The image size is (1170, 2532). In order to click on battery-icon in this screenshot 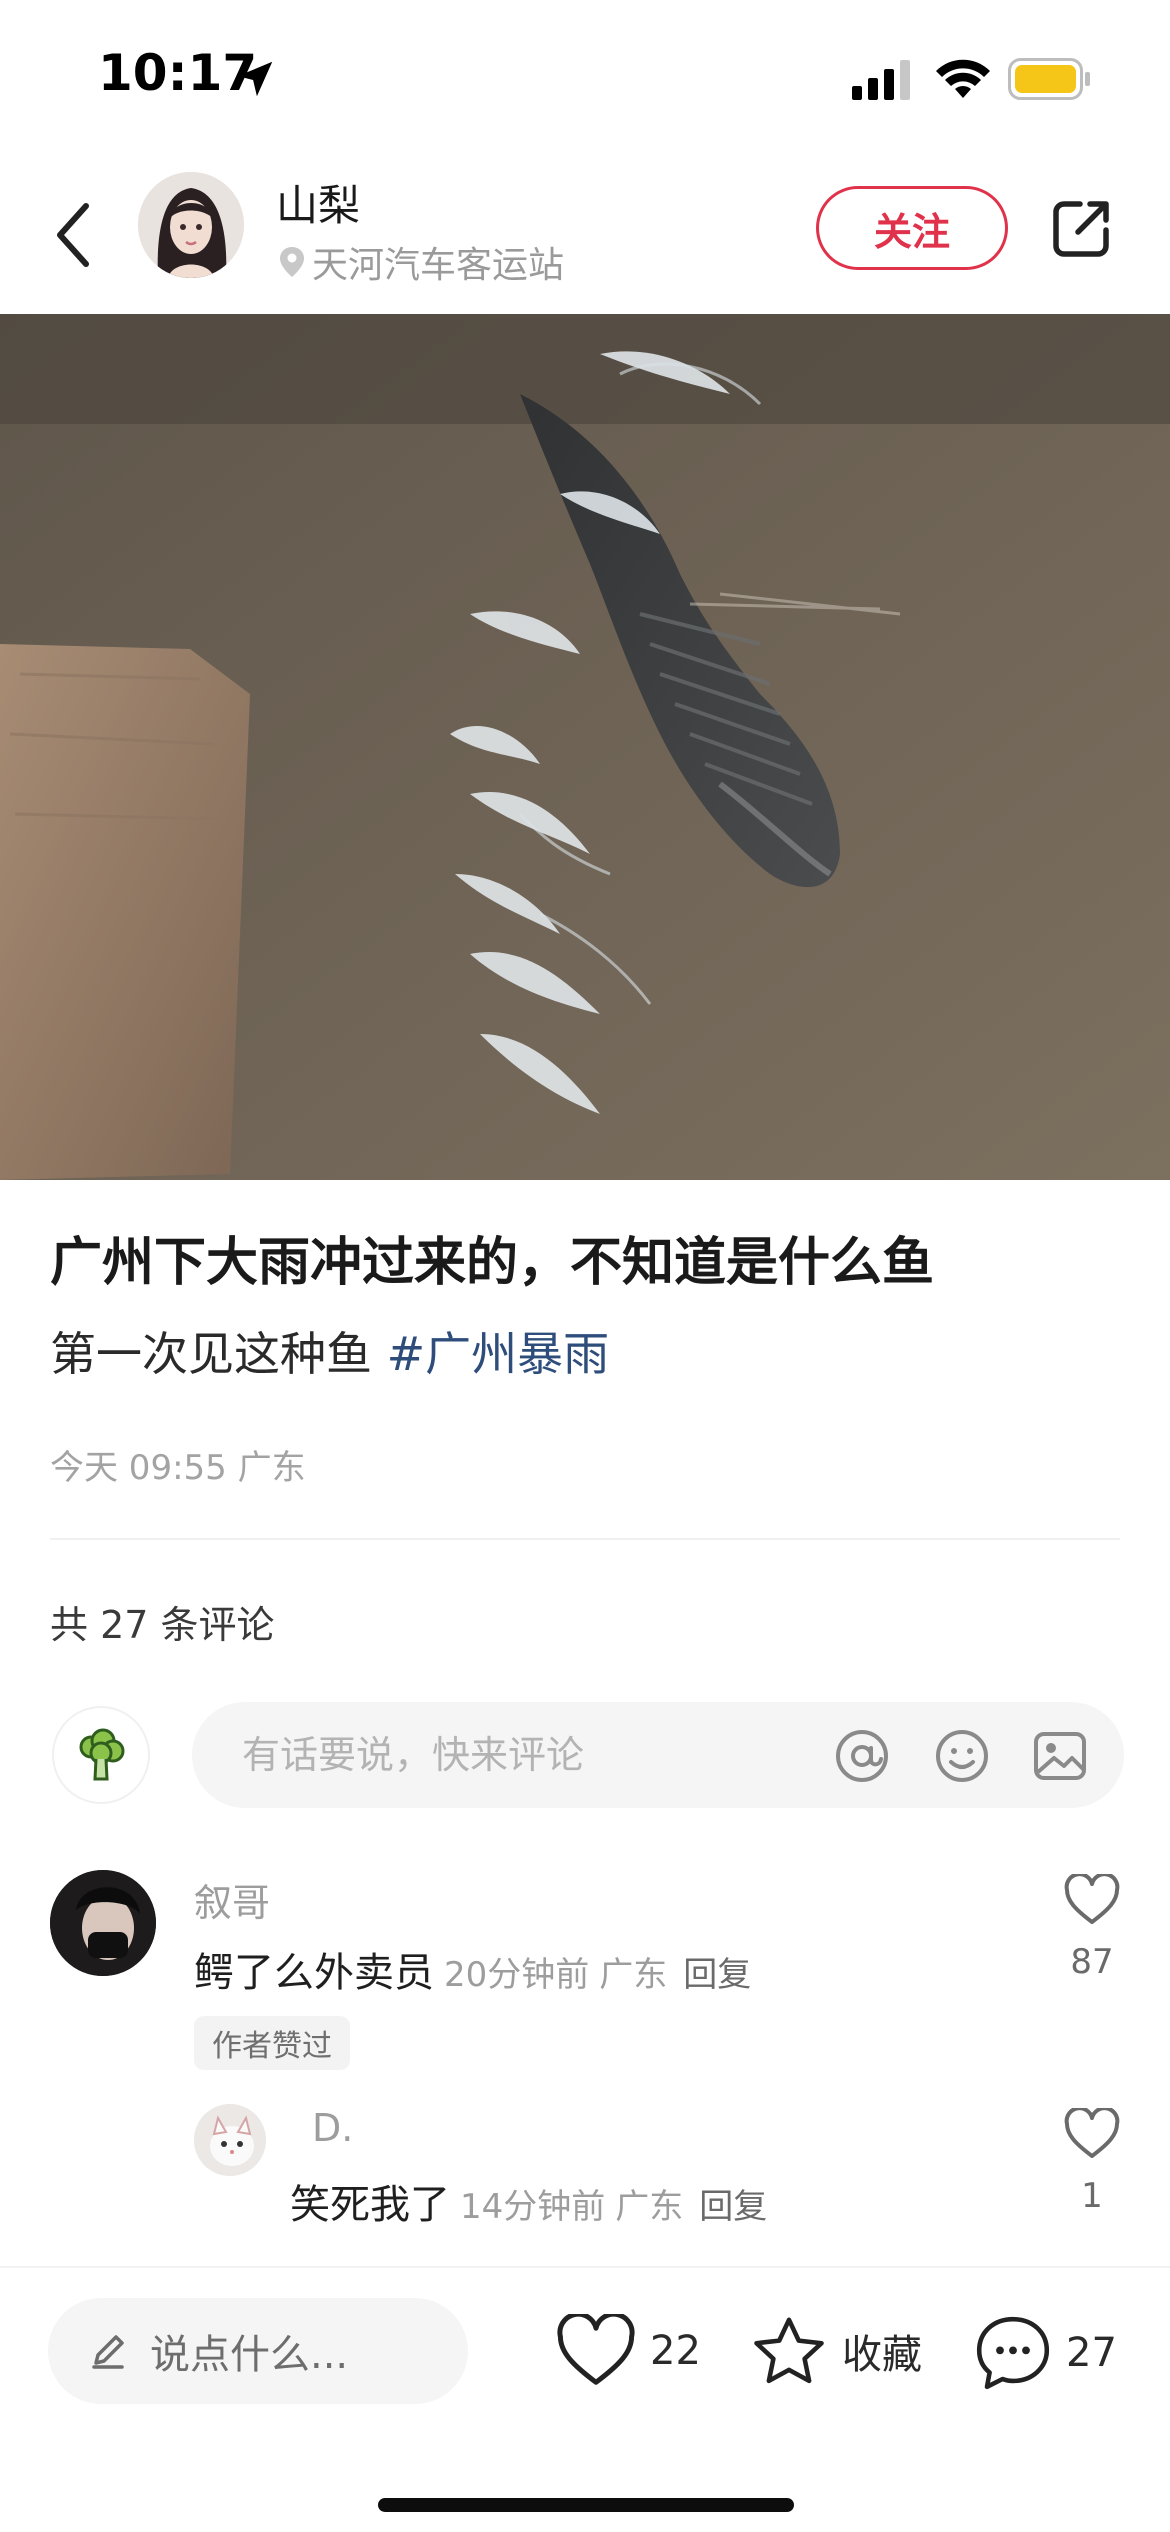, I will do `click(1049, 79)`.